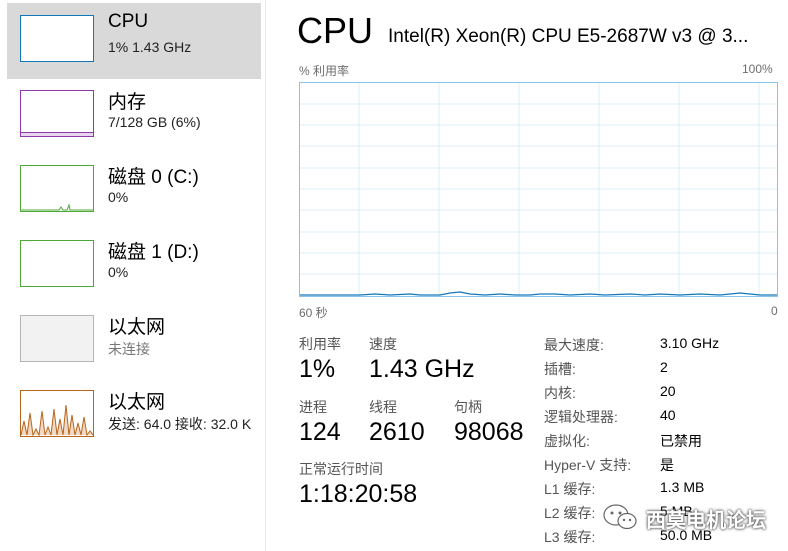 This screenshot has width=788, height=551. I want to click on graph-x-left-label: 60 秒, so click(313, 313).